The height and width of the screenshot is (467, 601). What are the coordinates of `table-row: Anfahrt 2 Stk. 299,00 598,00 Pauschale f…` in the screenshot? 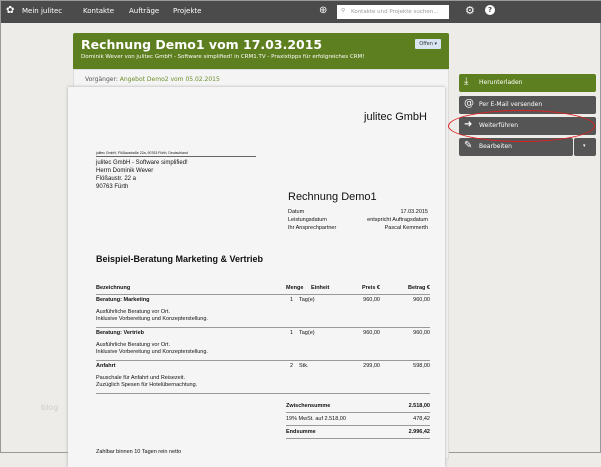 It's located at (263, 379).